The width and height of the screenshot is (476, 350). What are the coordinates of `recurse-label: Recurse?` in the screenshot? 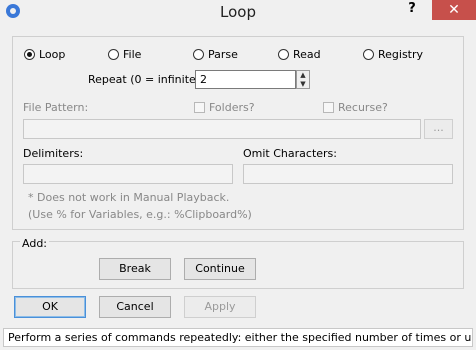 It's located at (363, 107).